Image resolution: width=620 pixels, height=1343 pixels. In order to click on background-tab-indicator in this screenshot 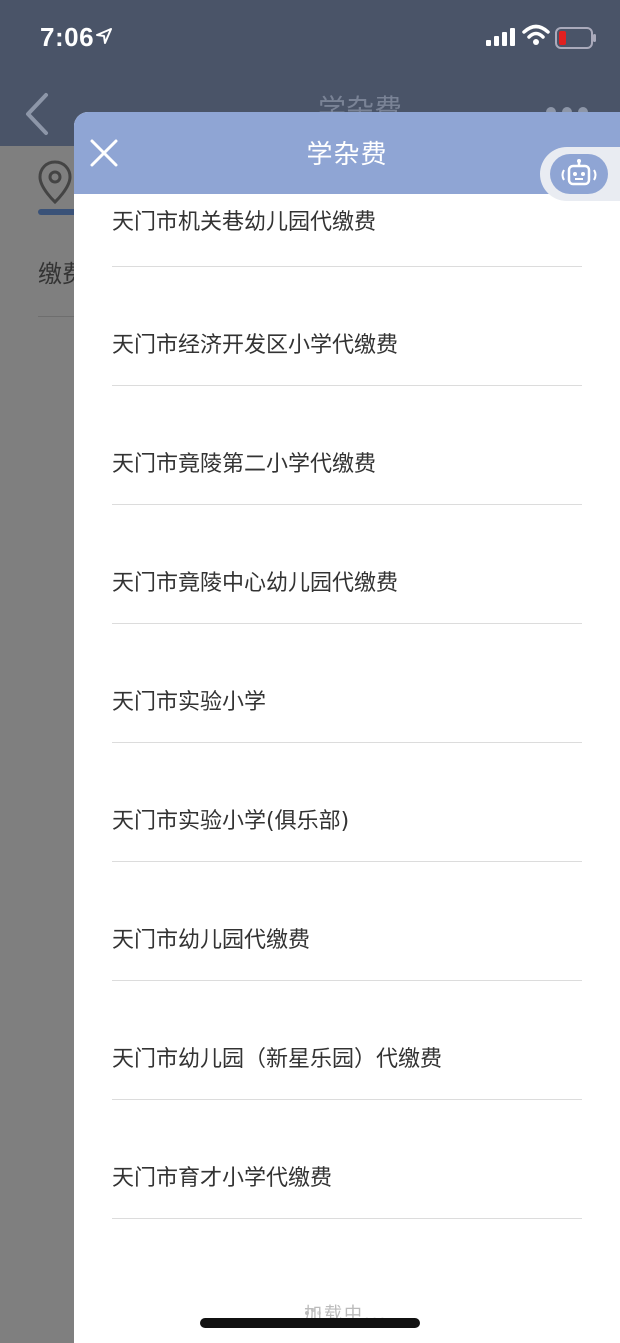, I will do `click(58, 212)`.